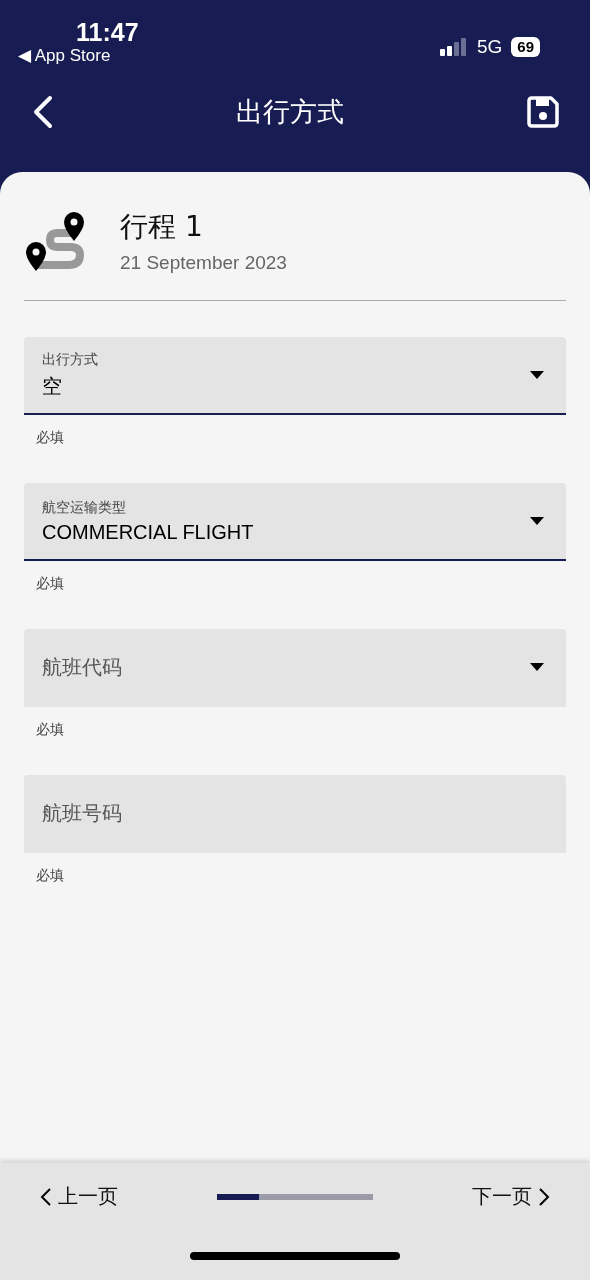 The image size is (590, 1280). What do you see at coordinates (295, 668) in the screenshot?
I see `dropdown-field: 航班代码` at bounding box center [295, 668].